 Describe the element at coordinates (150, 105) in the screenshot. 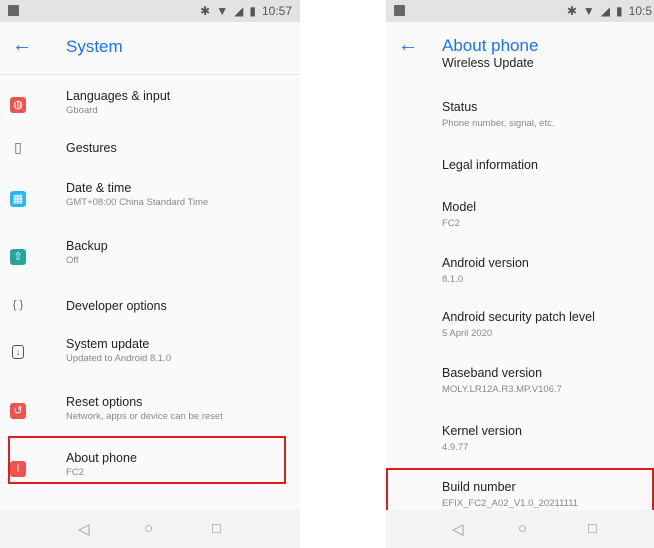

I see `settings-item-languages: ◍ Languages & input Gboard` at that location.